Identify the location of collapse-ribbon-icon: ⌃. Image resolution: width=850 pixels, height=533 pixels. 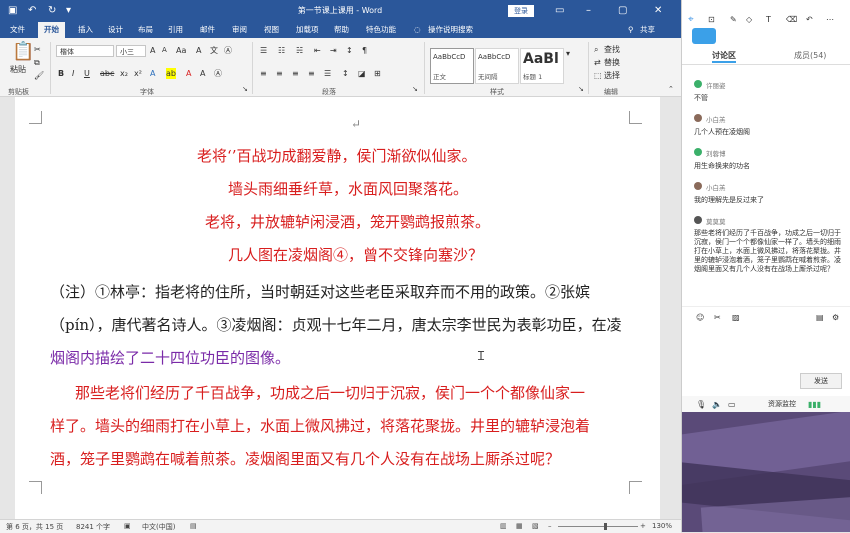
(671, 89).